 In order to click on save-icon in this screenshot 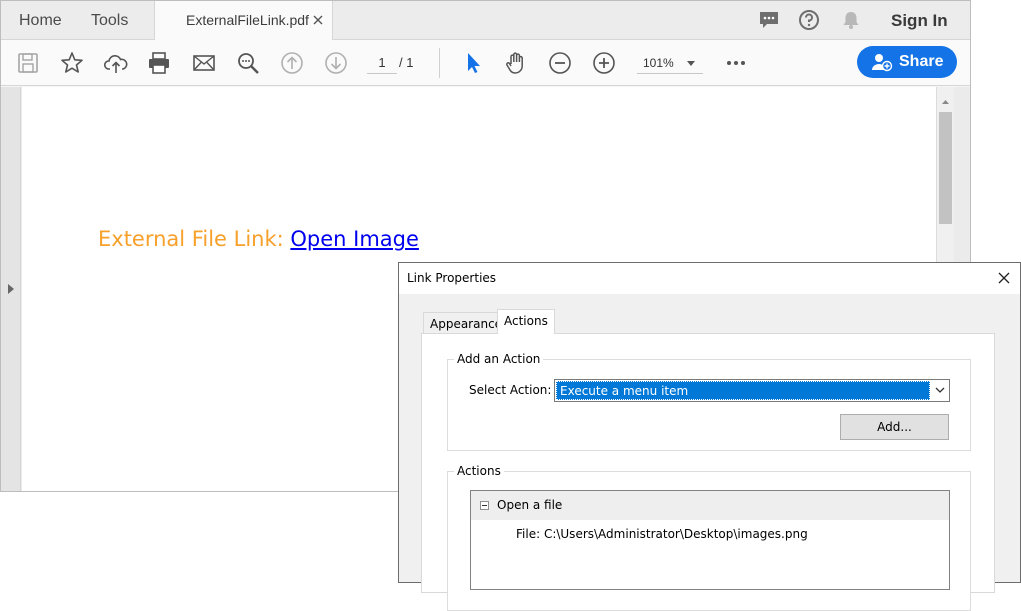, I will do `click(28, 63)`.